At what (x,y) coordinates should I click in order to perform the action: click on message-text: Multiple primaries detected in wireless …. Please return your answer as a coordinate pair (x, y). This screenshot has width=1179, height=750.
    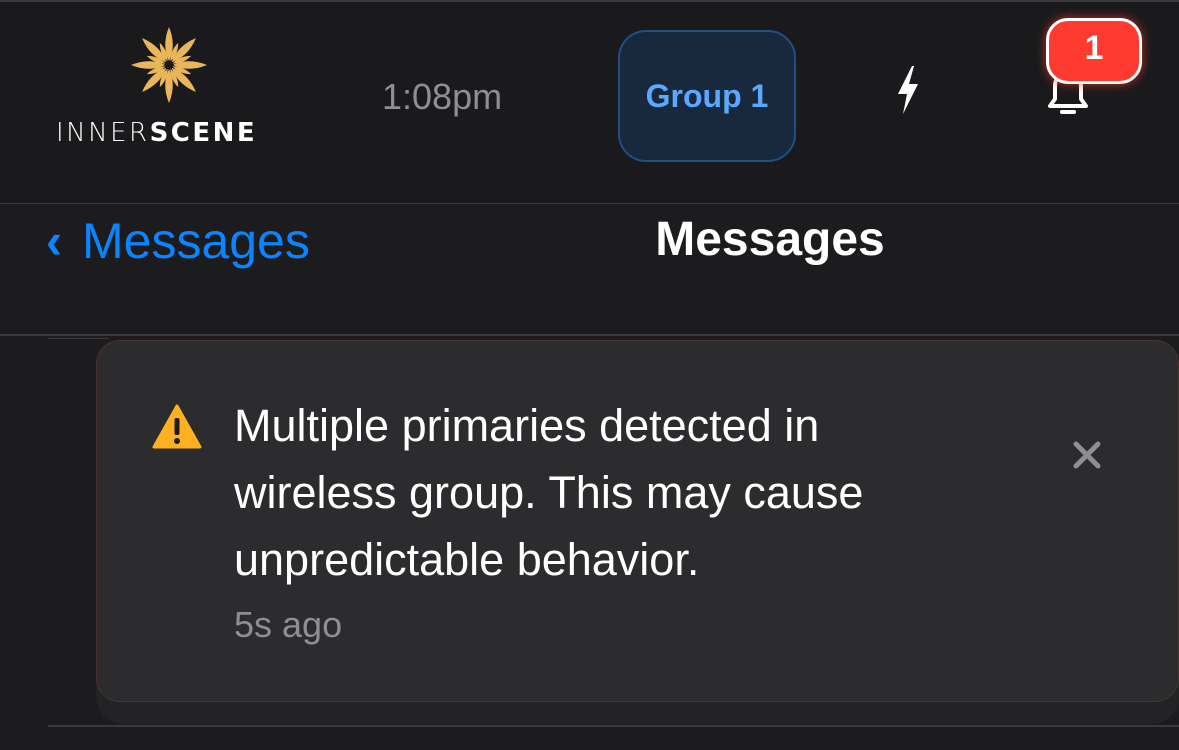
    Looking at the image, I should click on (549, 492).